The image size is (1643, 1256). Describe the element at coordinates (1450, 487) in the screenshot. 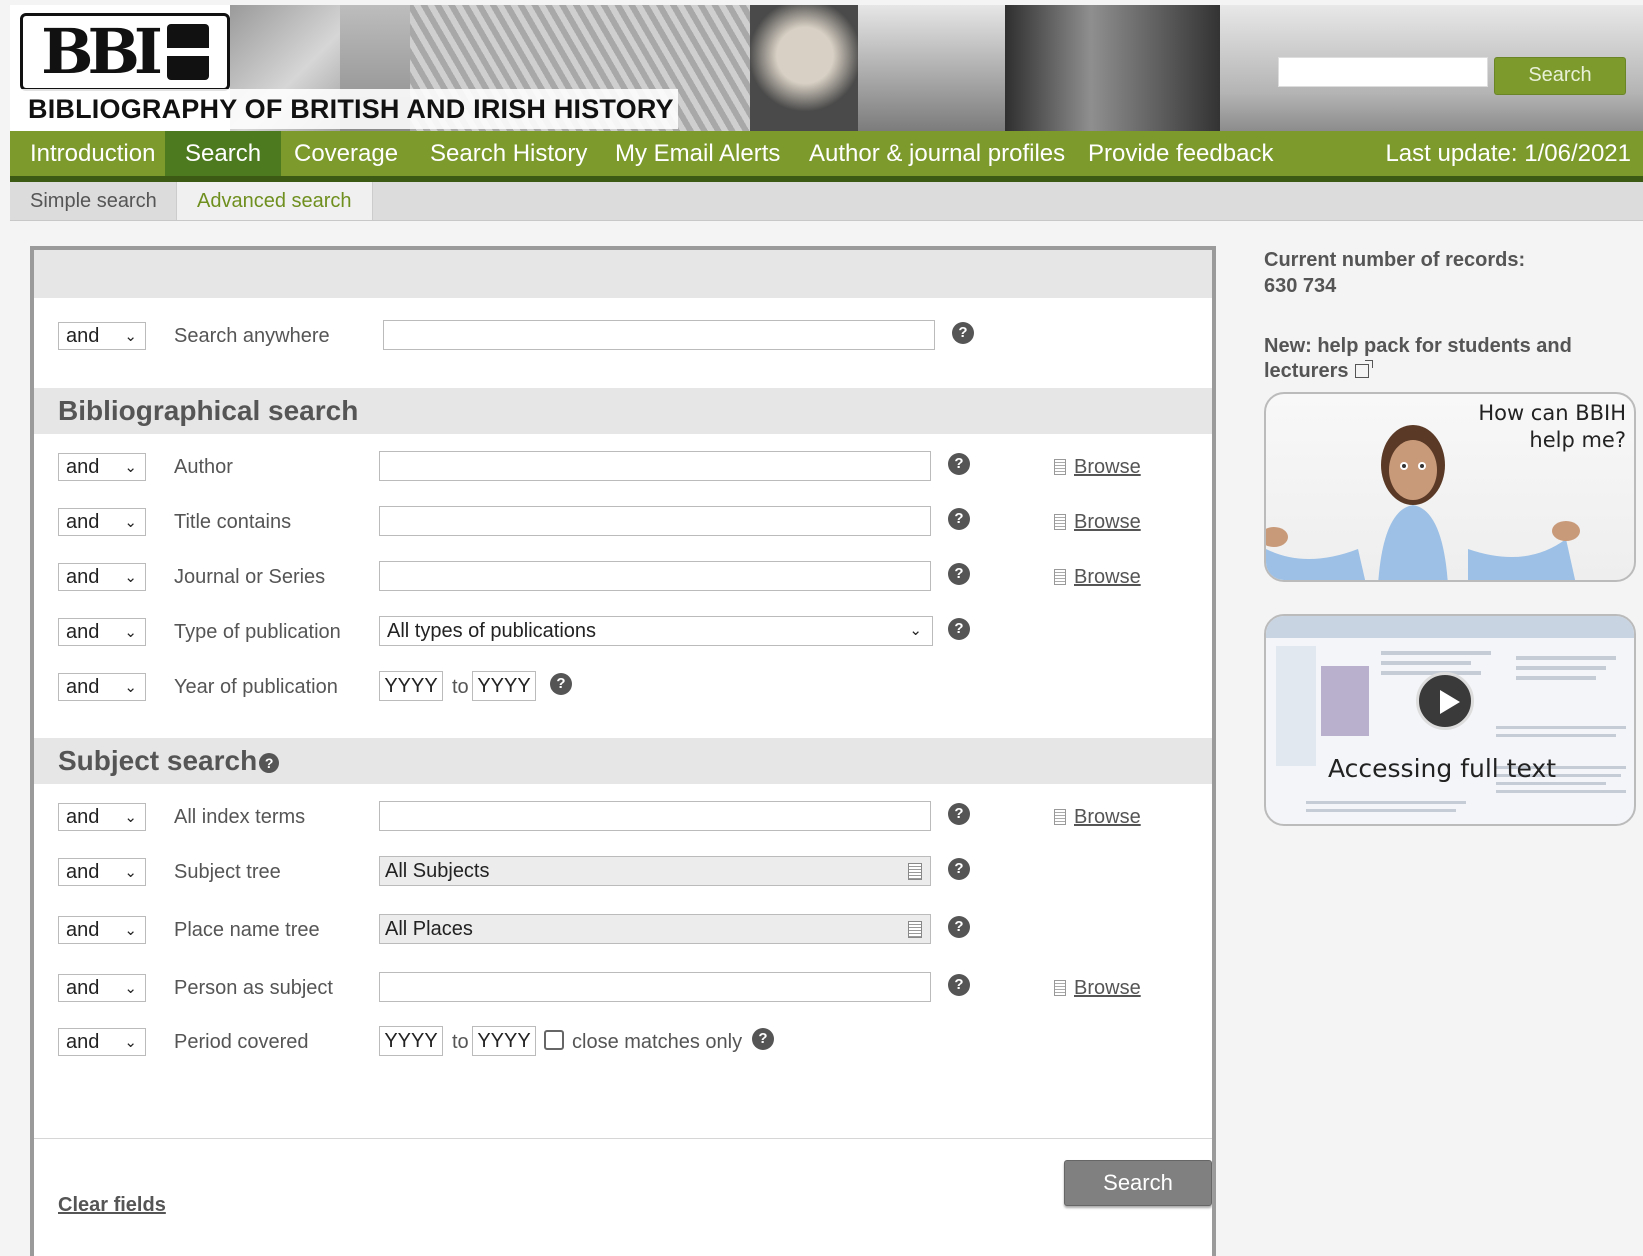

I see `promo-help-video: How can BBIH help me?` at that location.